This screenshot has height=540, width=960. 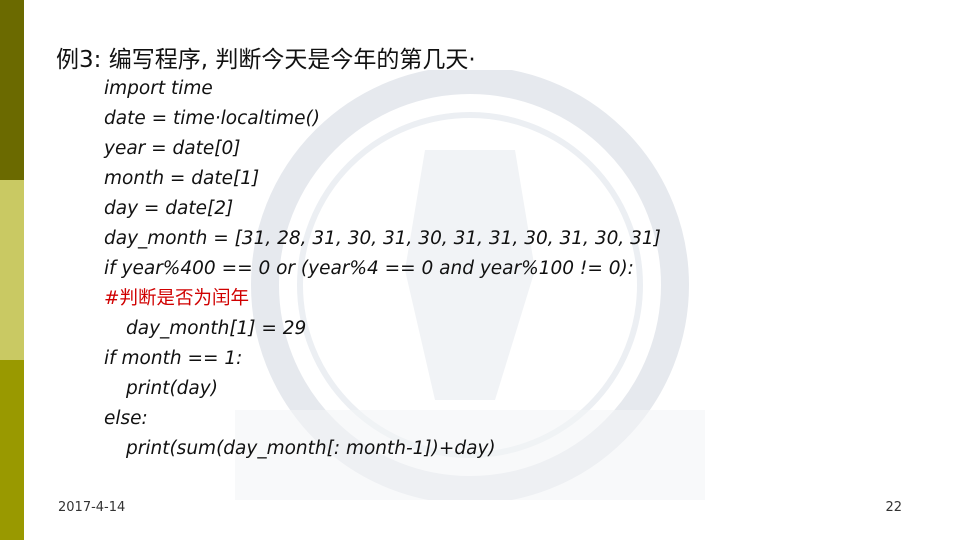 What do you see at coordinates (212, 118) in the screenshot?
I see `code-line: date = time·localtime()` at bounding box center [212, 118].